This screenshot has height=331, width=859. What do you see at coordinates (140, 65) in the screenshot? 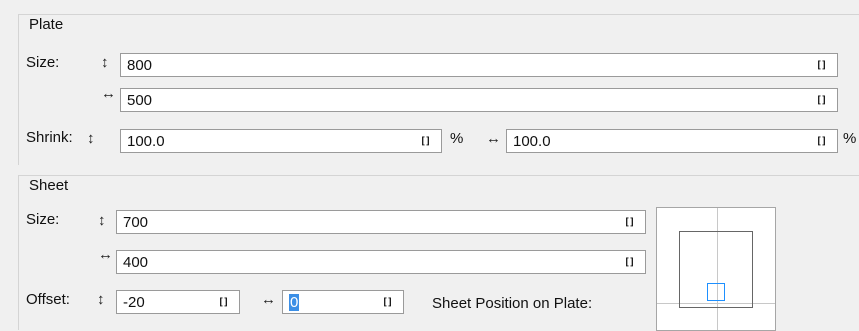
I see `plate-height-value: 800` at bounding box center [140, 65].